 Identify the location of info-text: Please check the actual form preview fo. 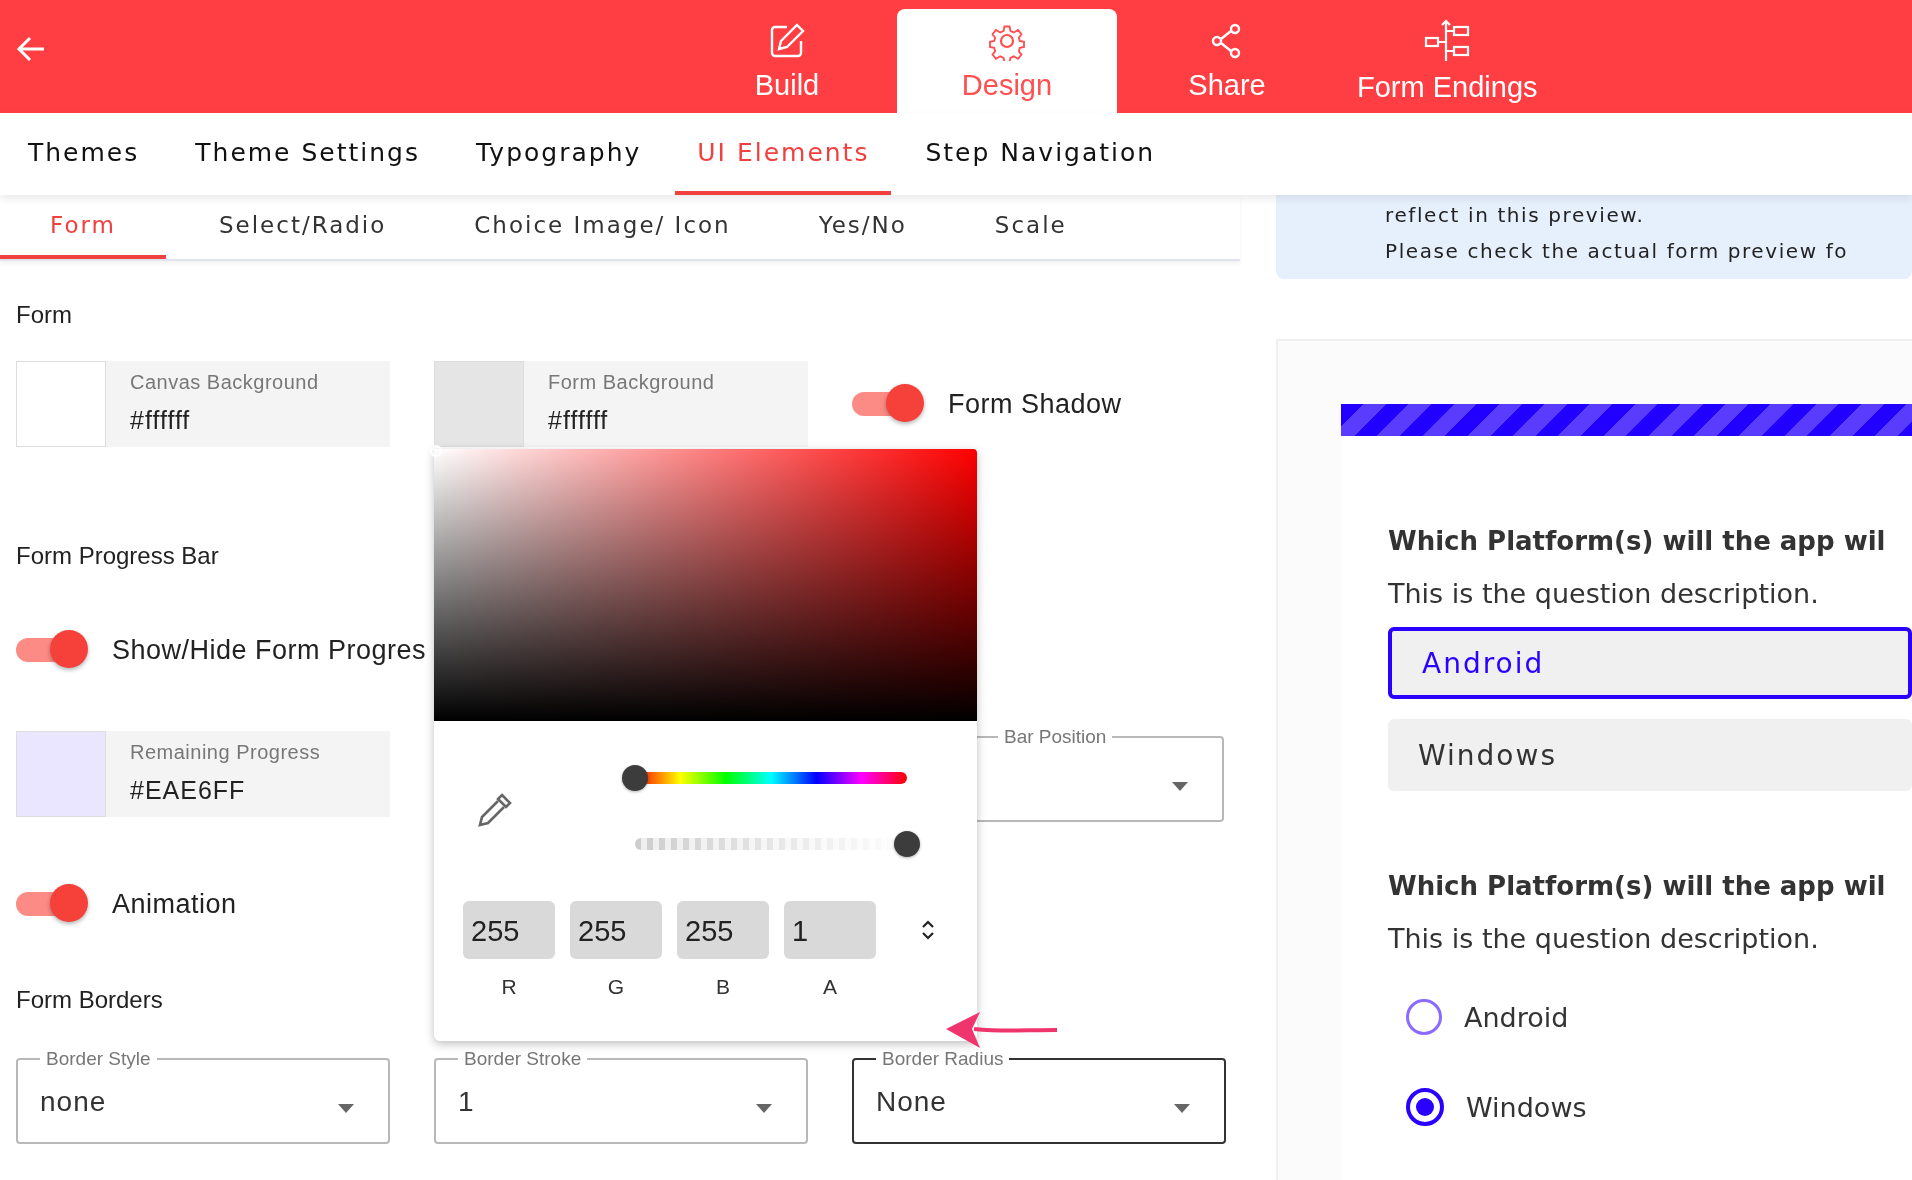
(1617, 251).